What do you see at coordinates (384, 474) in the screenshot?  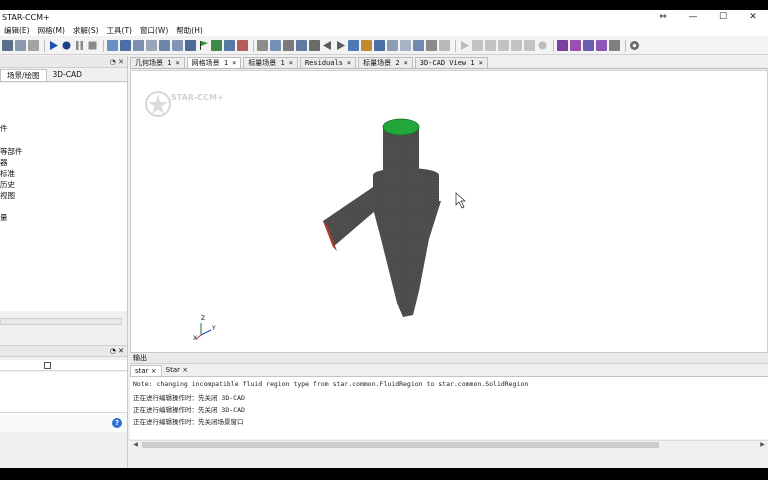 I see `letterbox-bottom` at bounding box center [384, 474].